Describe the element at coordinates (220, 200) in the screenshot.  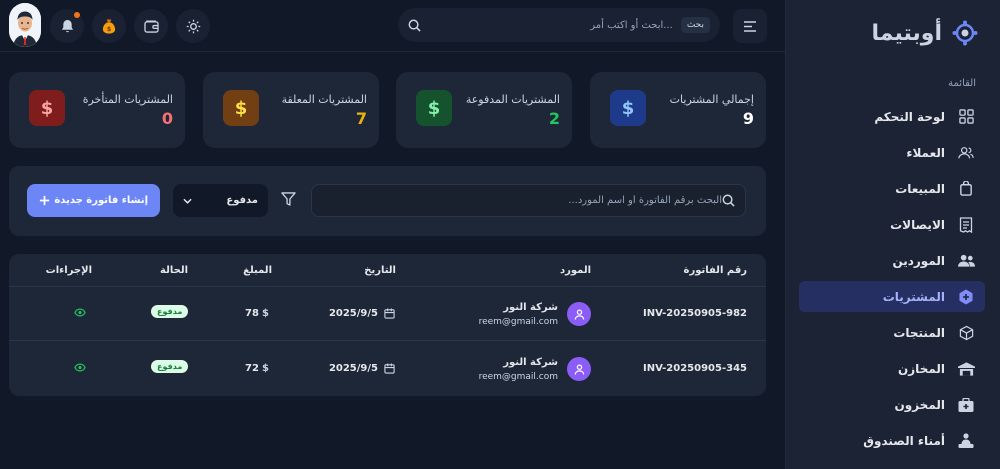
I see `status-select: مدفوع` at that location.